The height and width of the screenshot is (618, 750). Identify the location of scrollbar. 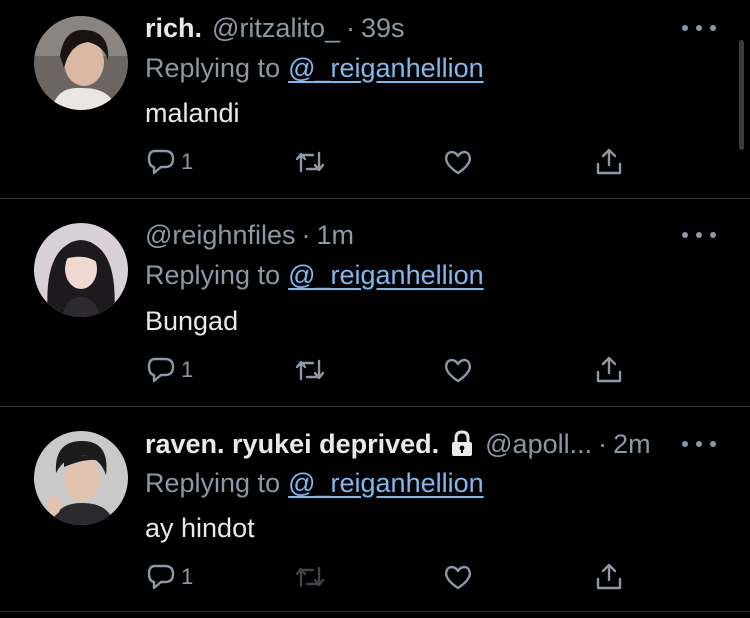
(741, 95).